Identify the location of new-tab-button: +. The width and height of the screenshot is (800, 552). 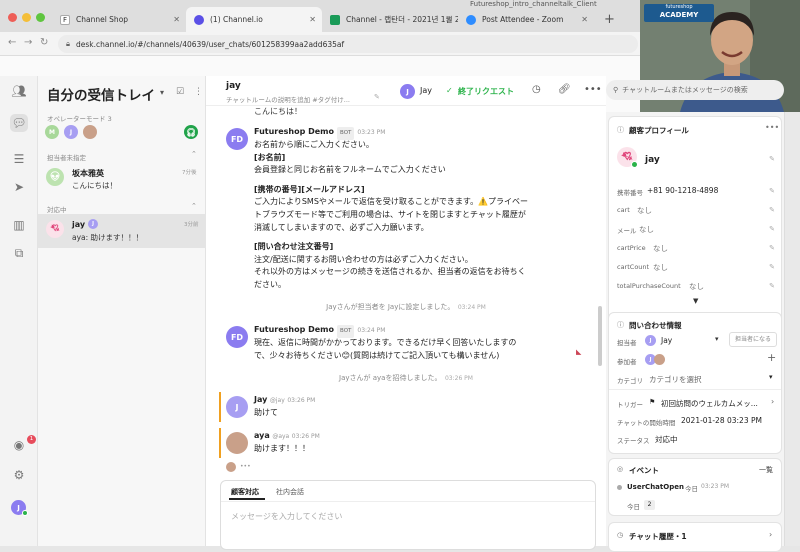
(609, 19).